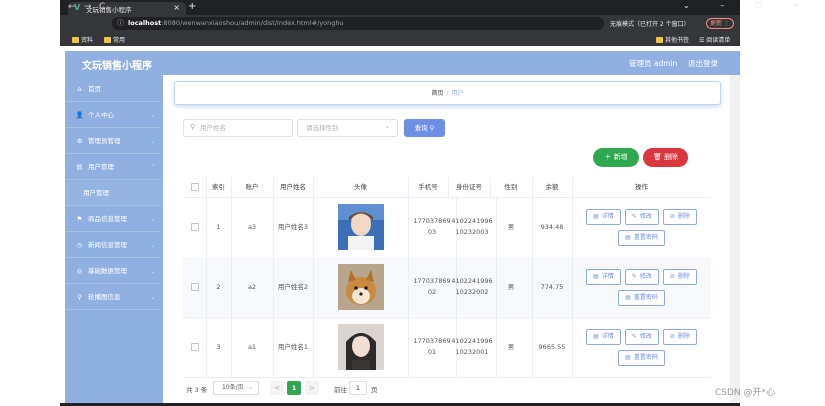 This screenshot has height=406, width=825. What do you see at coordinates (735, 240) in the screenshot?
I see `scrollbar` at bounding box center [735, 240].